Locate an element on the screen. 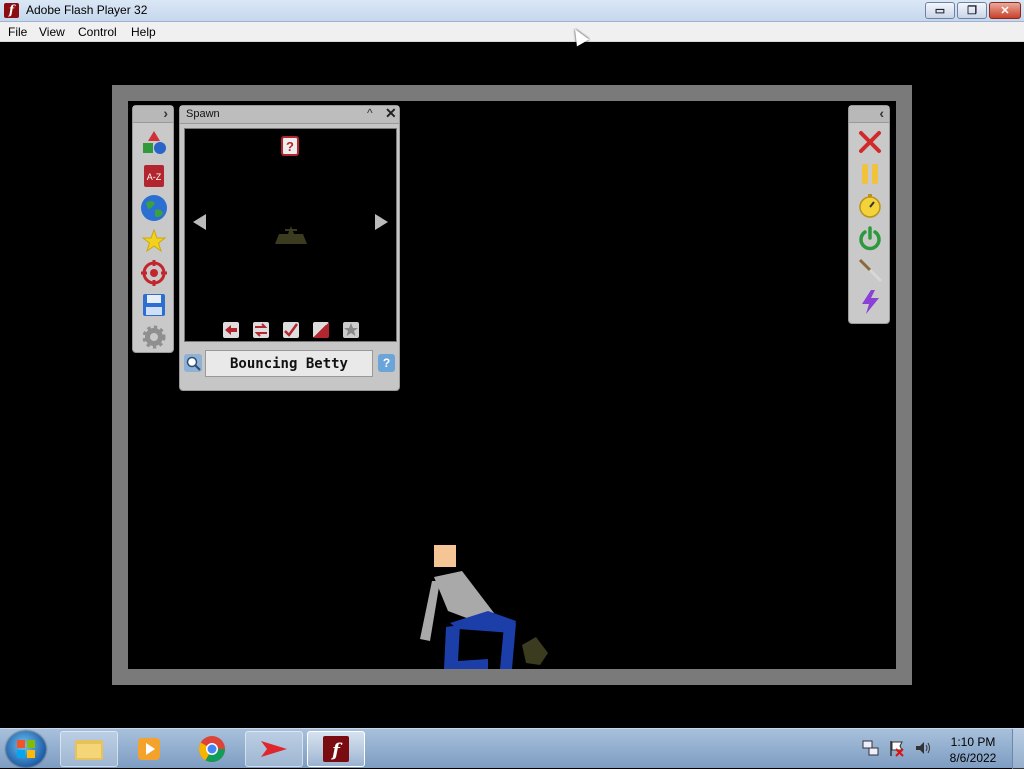  bouncing-betty-mine is located at coordinates (535, 651).